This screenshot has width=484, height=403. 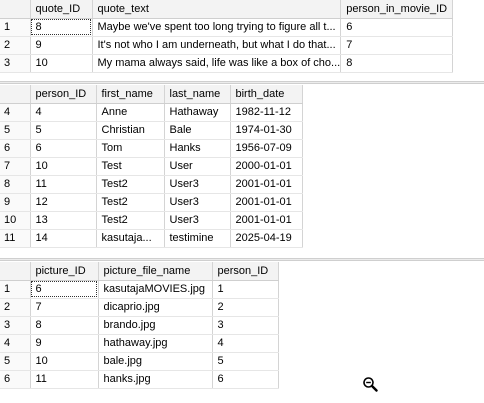 I want to click on grid-cell: dicaprio.jpg, so click(x=155, y=307).